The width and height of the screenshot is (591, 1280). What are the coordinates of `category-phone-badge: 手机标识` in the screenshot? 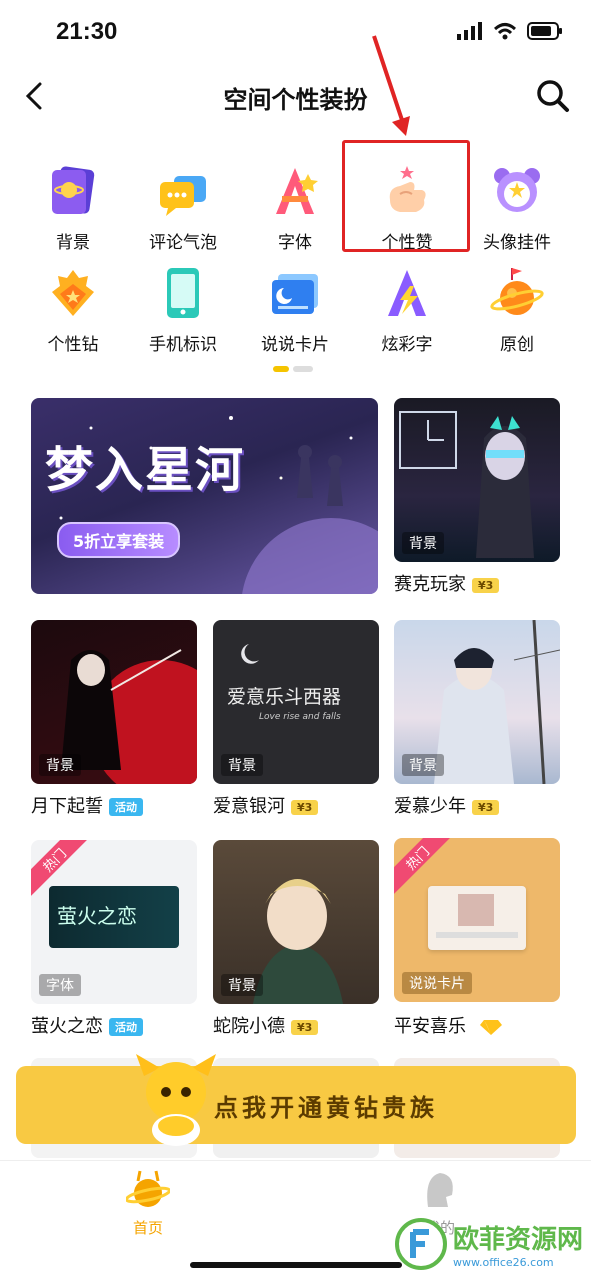 It's located at (183, 310).